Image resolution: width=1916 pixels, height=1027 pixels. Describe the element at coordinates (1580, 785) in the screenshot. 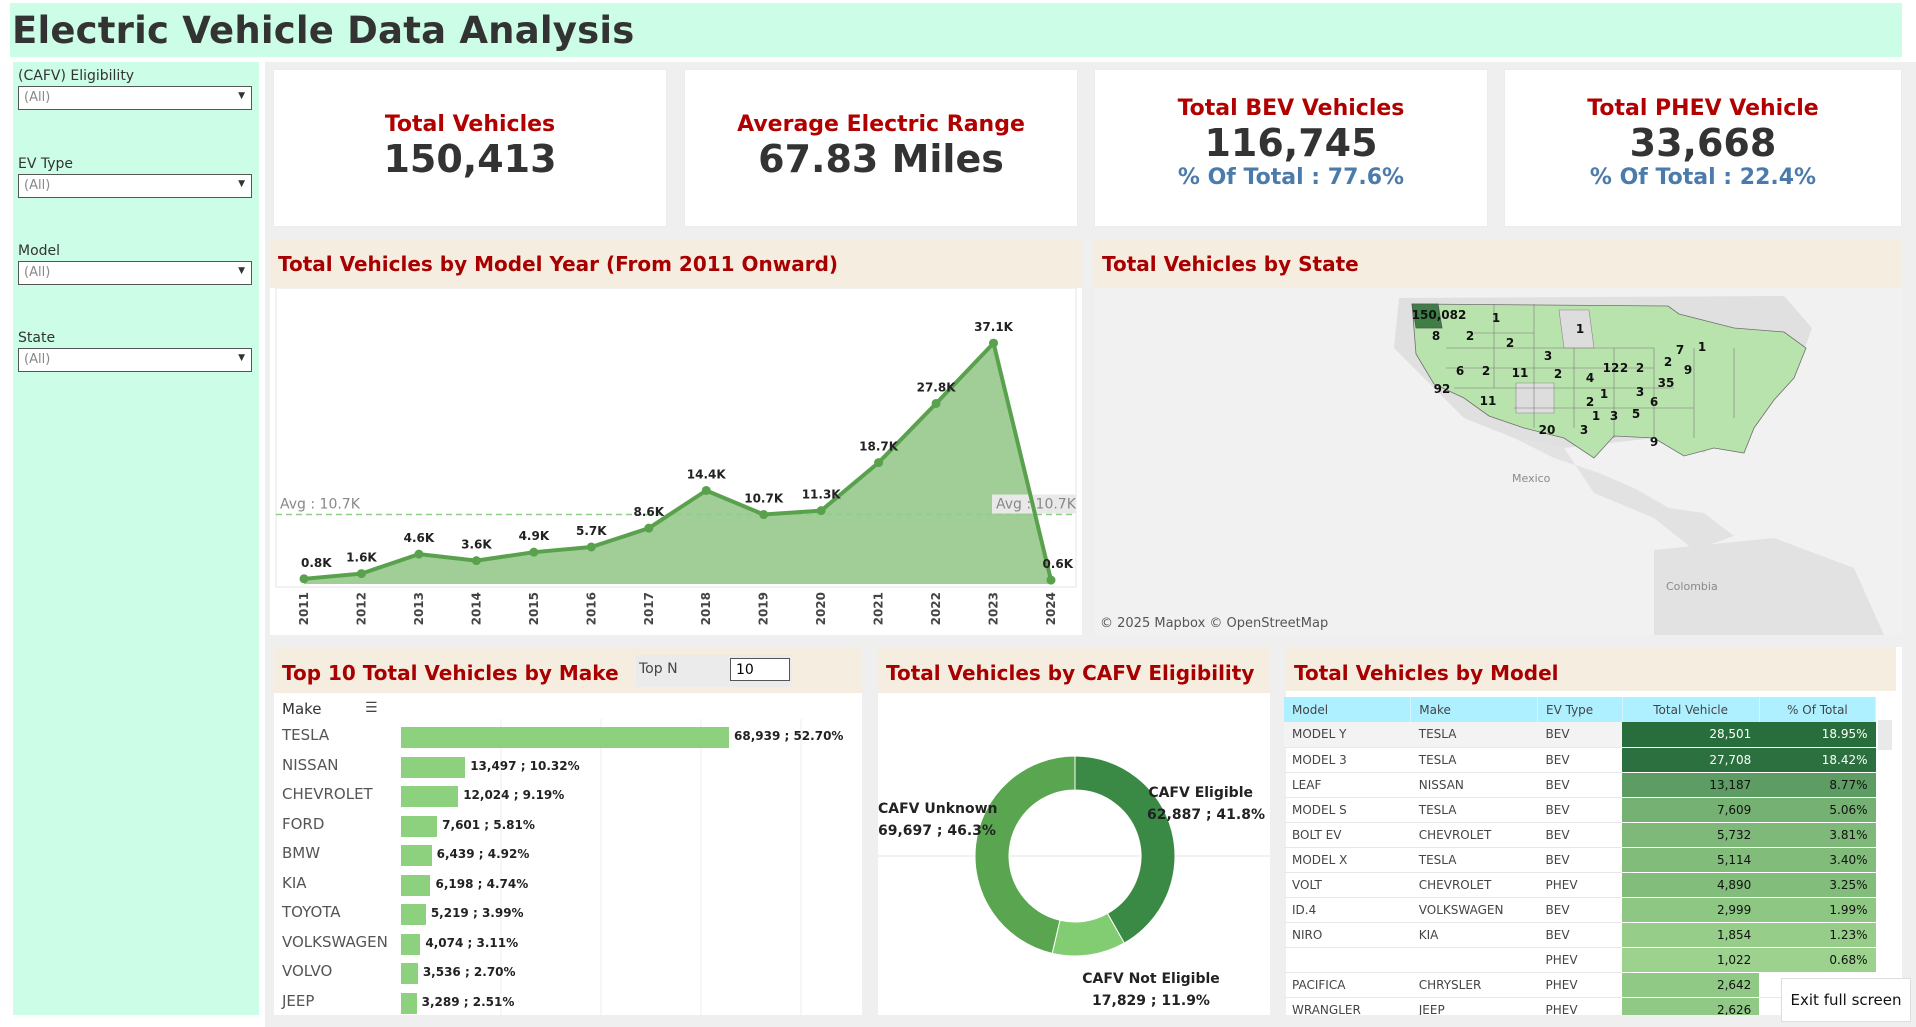

I see `table-row: LEAF NISSAN BEV 13,187 8.77%` at that location.